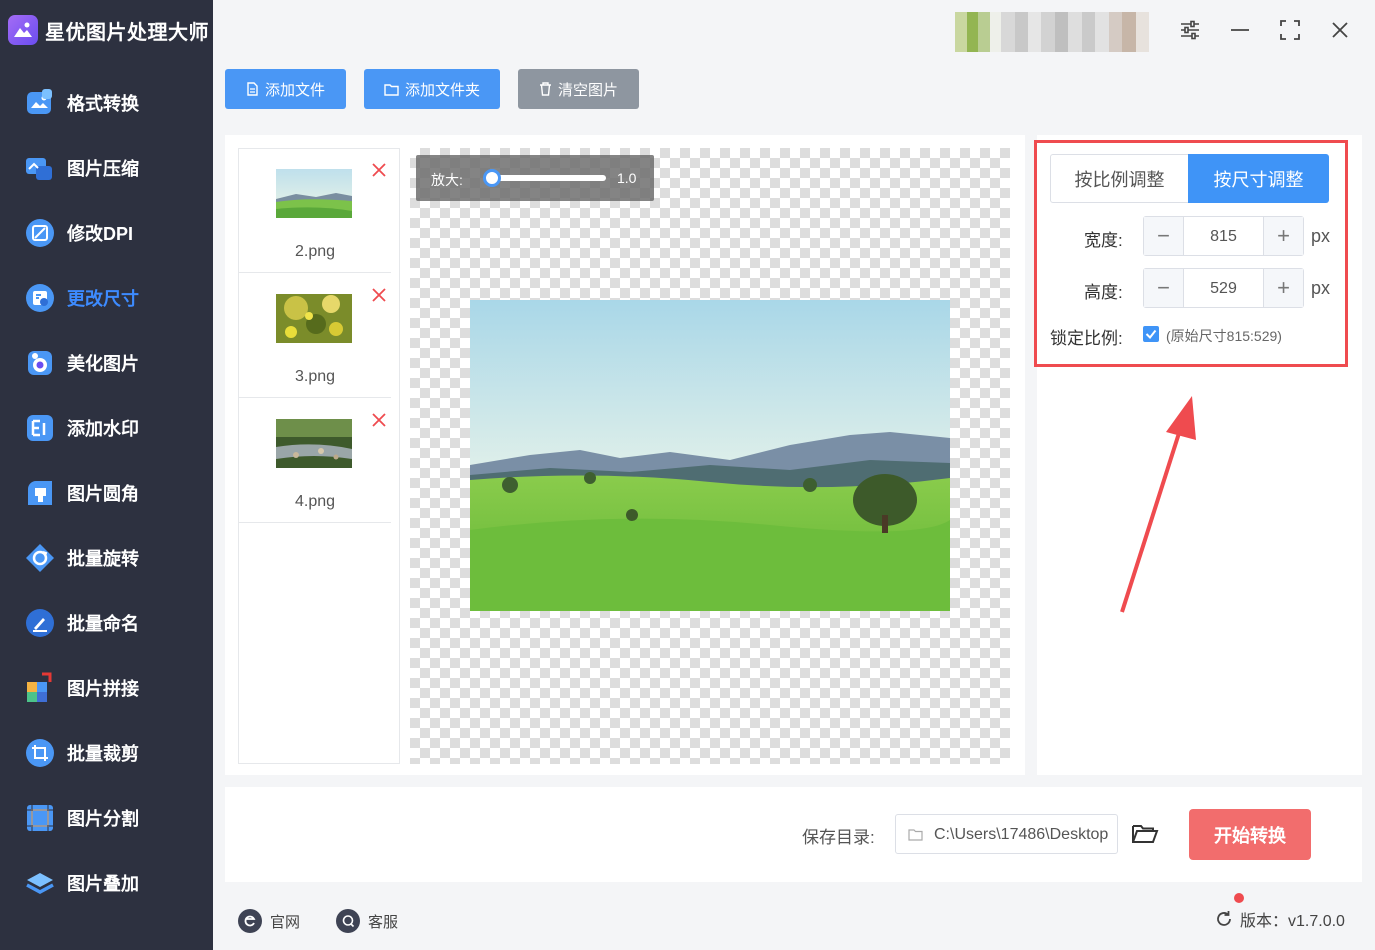  What do you see at coordinates (40, 883) in the screenshot?
I see `overlay-icon` at bounding box center [40, 883].